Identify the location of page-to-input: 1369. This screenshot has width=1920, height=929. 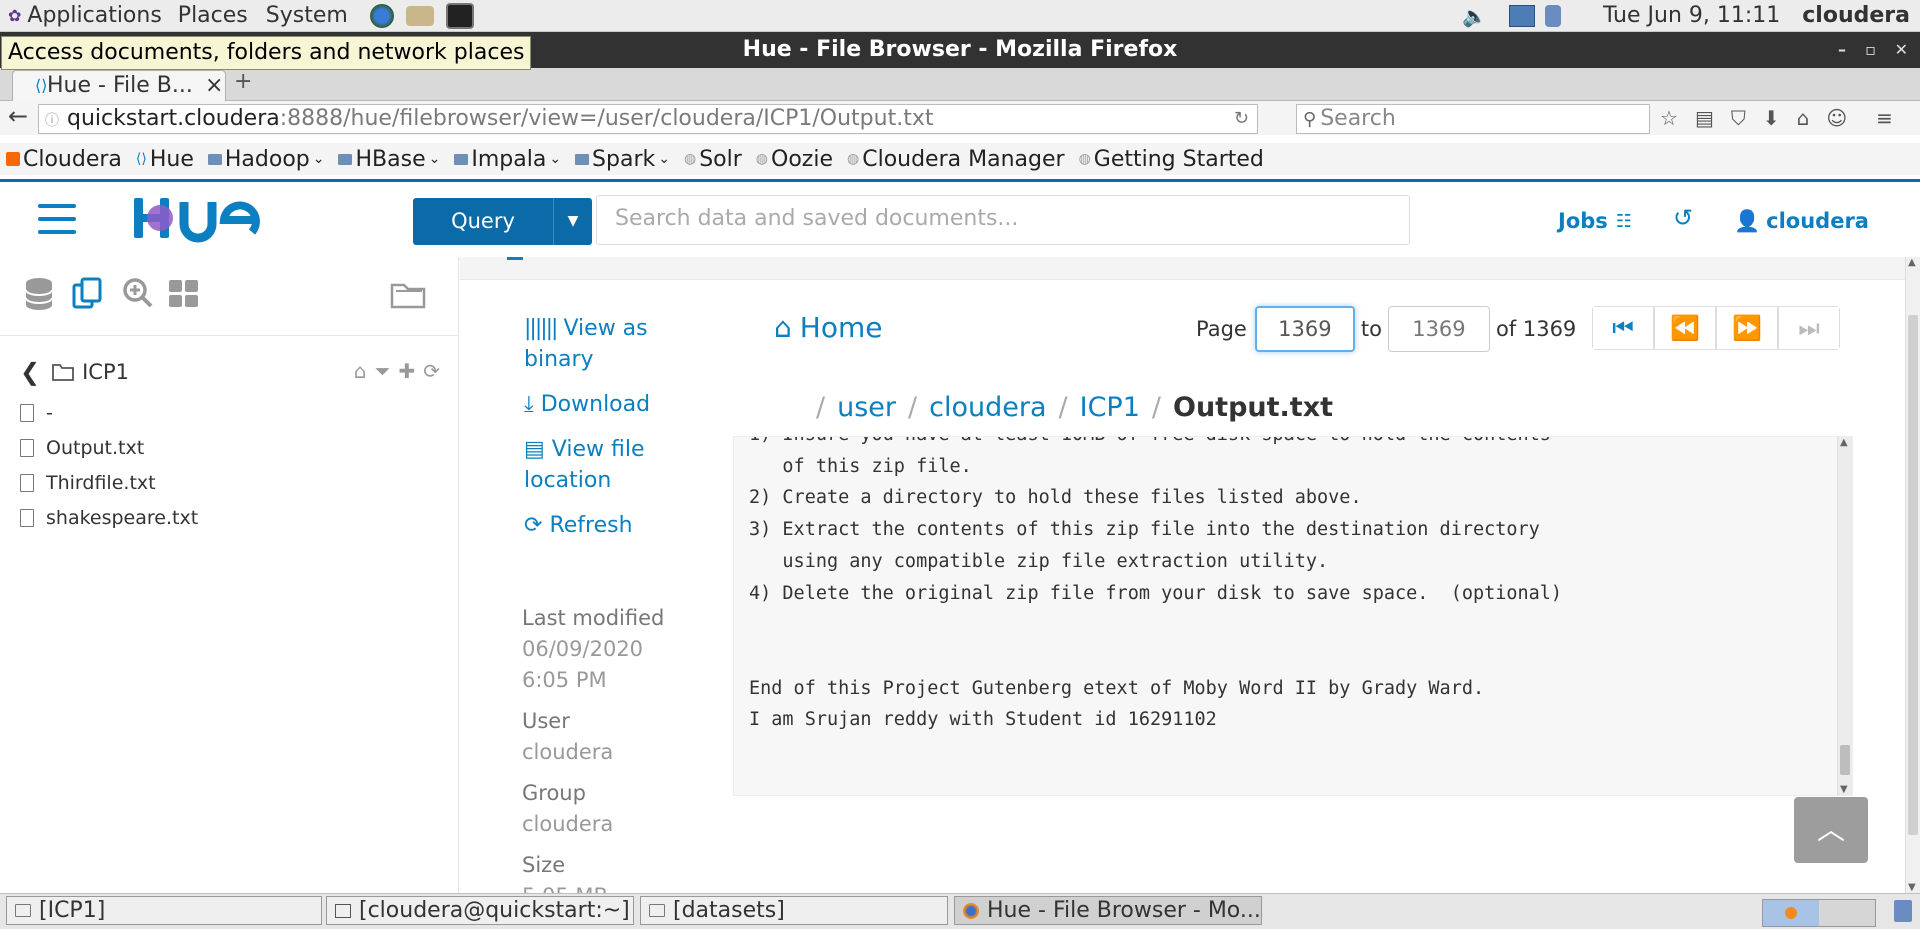
(1438, 329).